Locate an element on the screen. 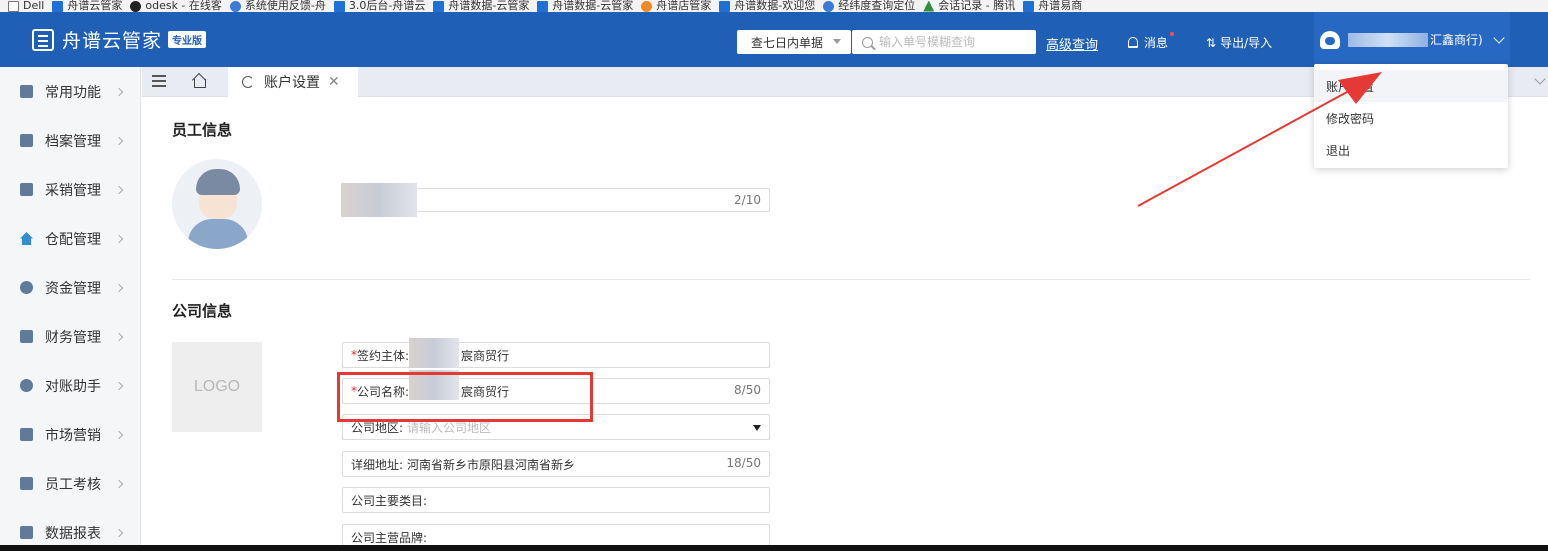  bookmark-label: 3.0后台-舟谱云 is located at coordinates (387, 6).